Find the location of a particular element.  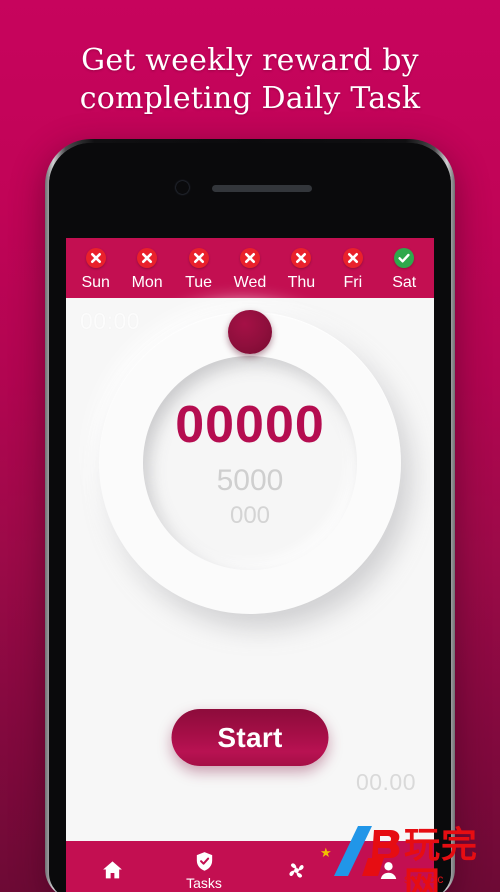

day-item-wed: Wed is located at coordinates (249, 269).